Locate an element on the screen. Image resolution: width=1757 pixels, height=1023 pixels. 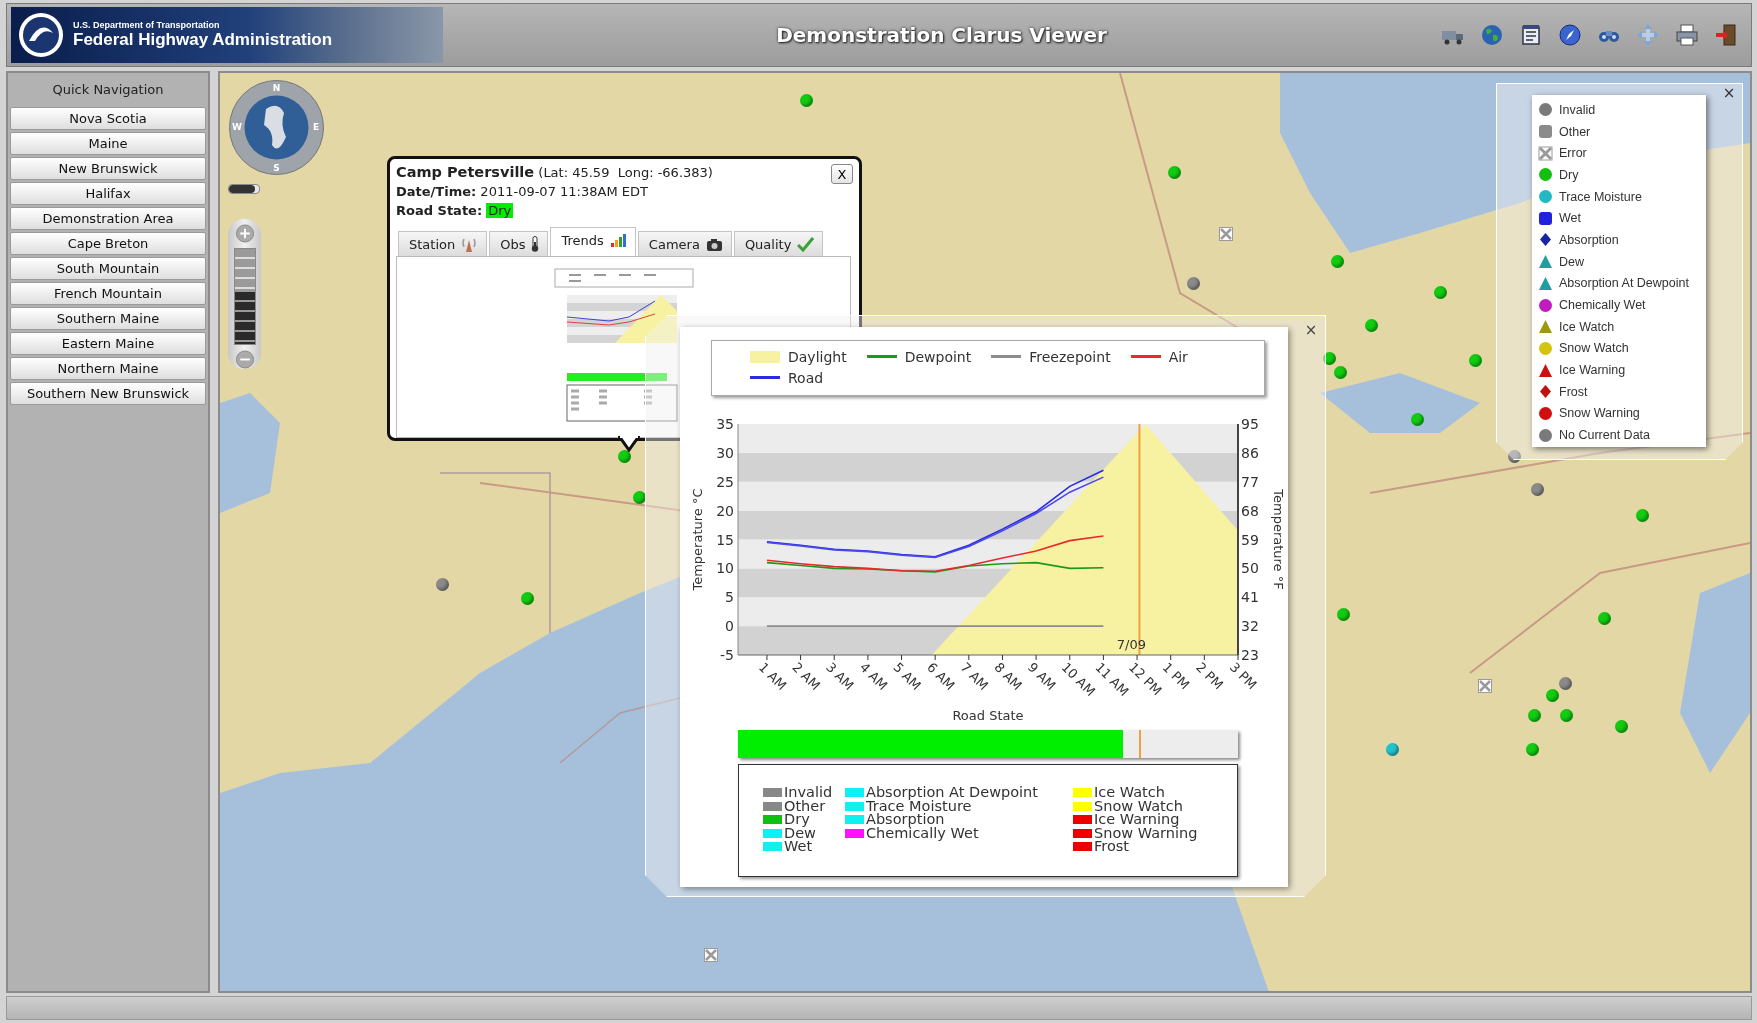
nav-button: Southern Maine is located at coordinates (108, 318).